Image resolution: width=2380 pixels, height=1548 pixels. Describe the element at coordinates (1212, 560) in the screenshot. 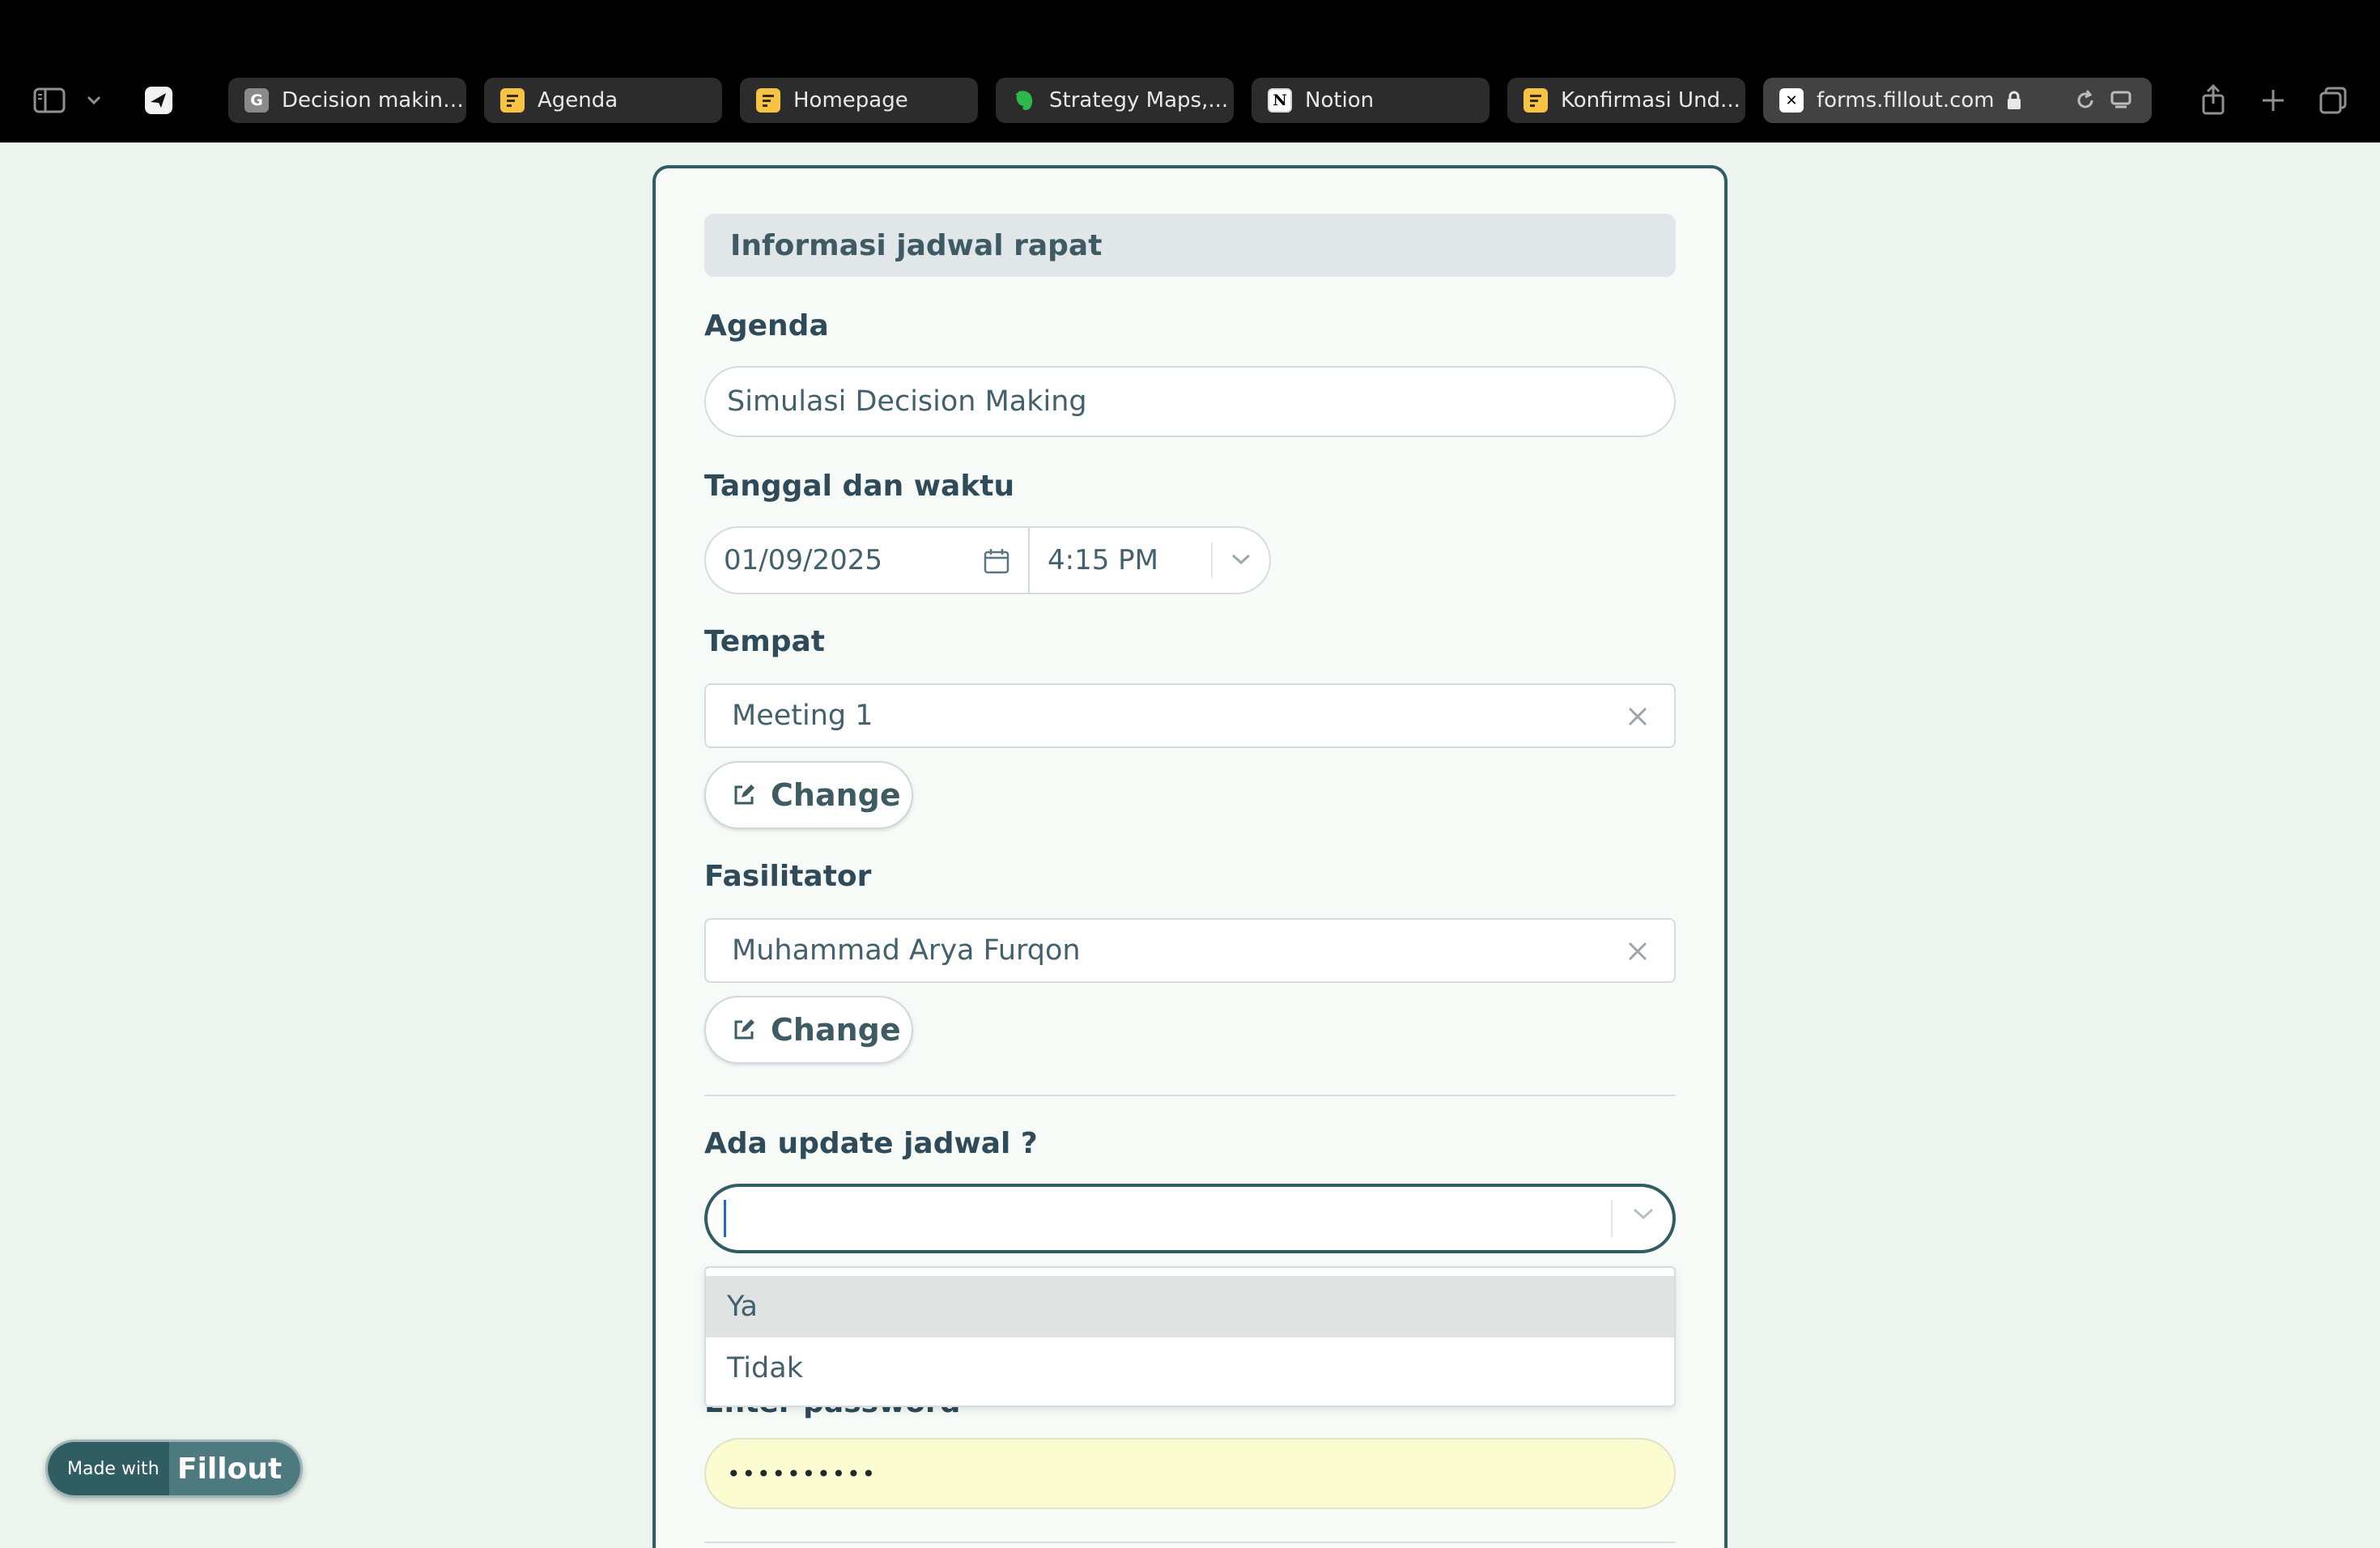

I see `time-separator` at that location.